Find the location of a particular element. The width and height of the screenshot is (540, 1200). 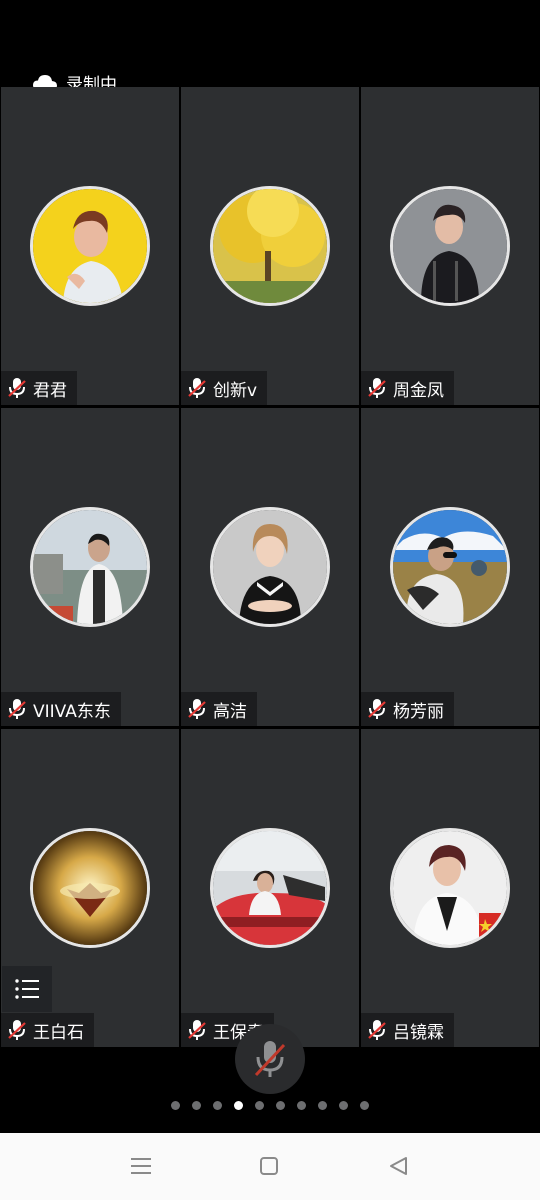

list-icon is located at coordinates (27, 989).